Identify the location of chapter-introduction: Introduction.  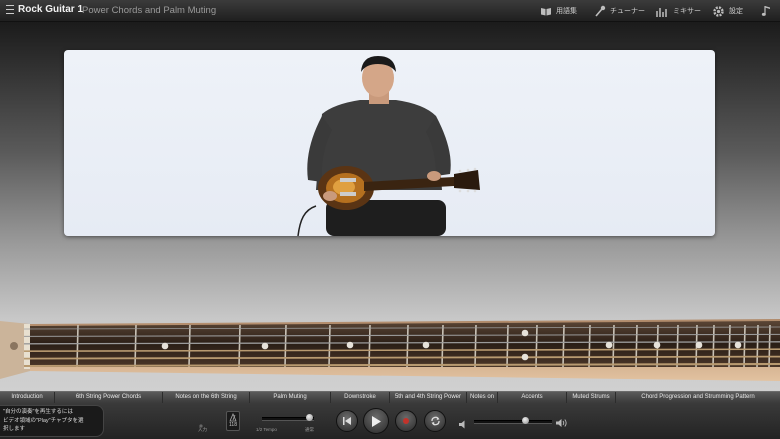
(27, 397).